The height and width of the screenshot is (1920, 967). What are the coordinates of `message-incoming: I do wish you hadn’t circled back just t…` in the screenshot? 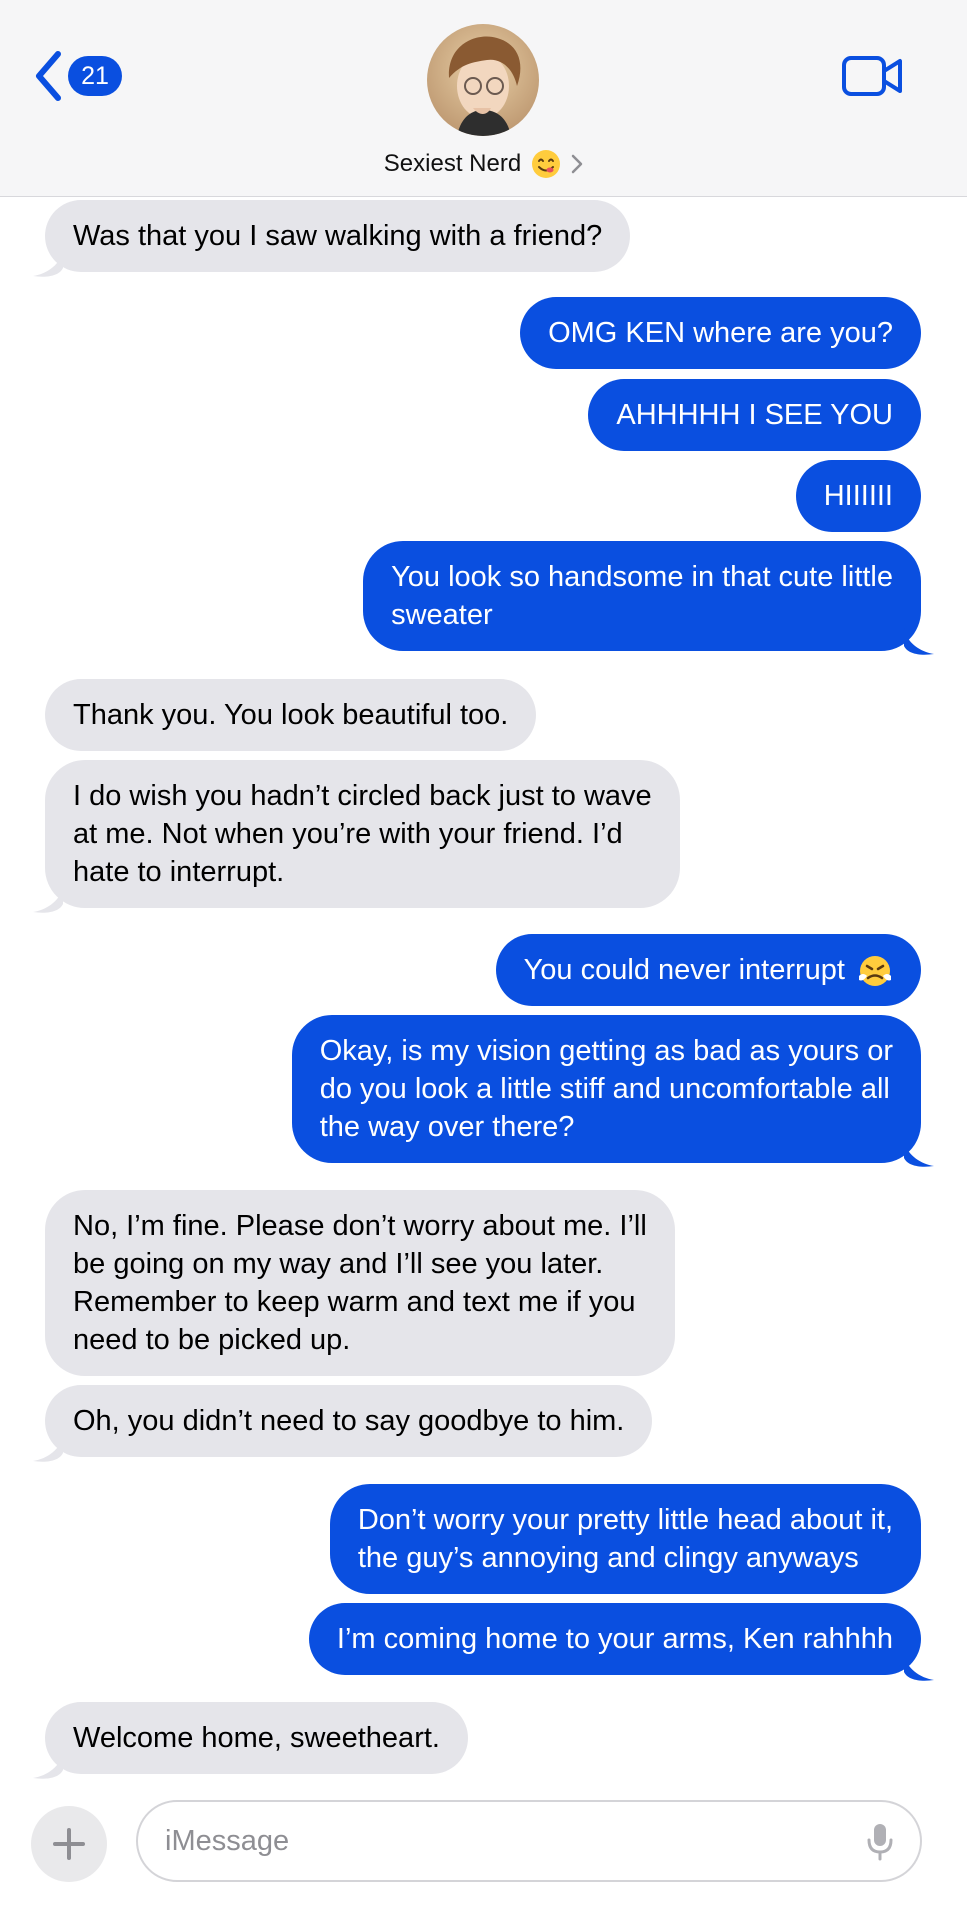 It's located at (362, 834).